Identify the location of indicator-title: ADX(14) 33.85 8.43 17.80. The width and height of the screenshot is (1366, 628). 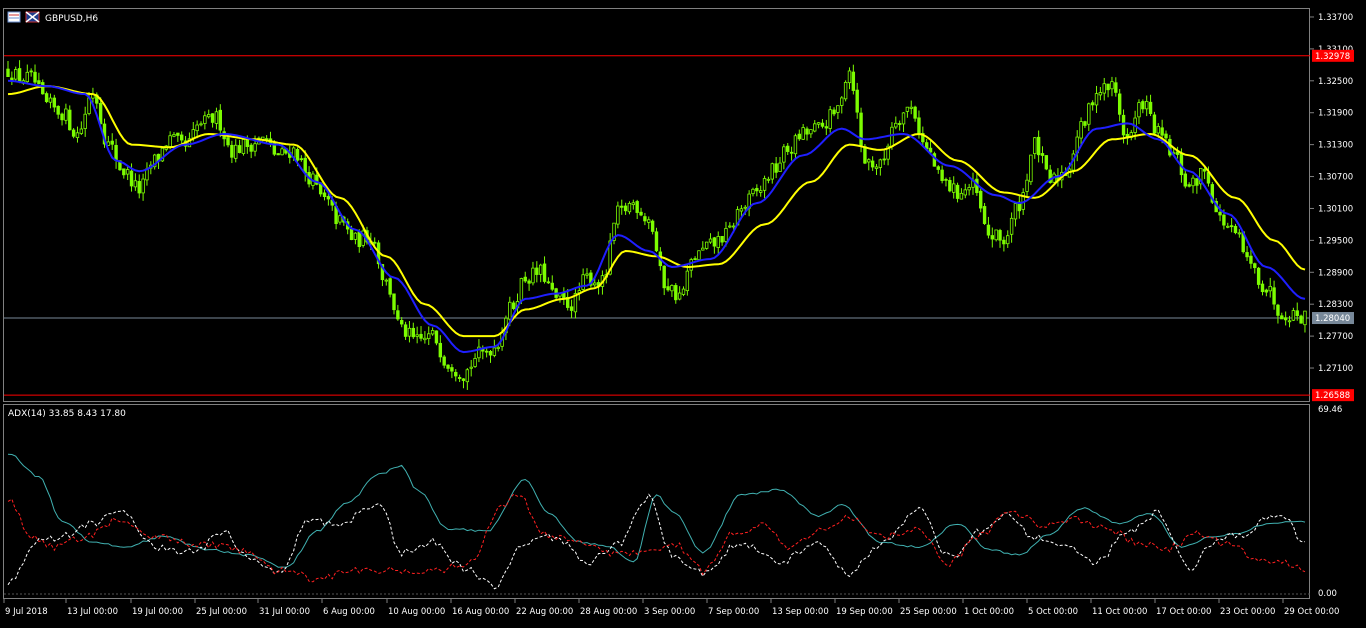
(67, 414).